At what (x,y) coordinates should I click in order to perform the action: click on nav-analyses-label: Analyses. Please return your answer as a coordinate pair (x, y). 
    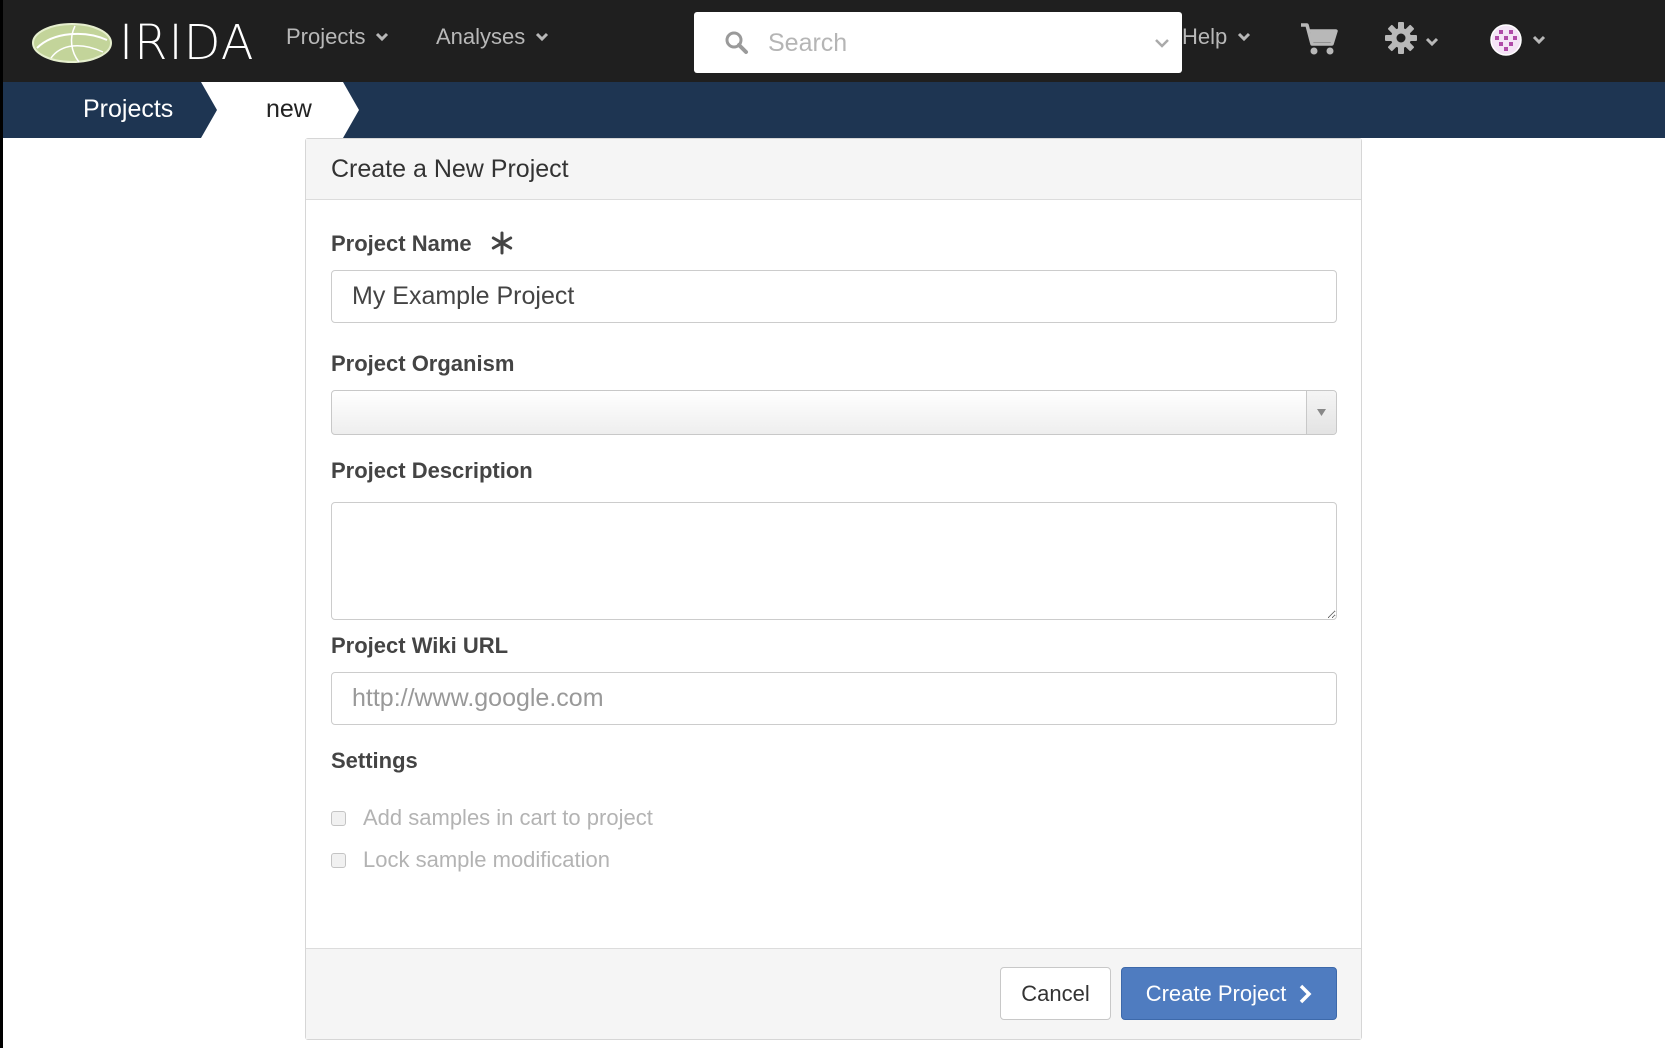
    Looking at the image, I should click on (481, 36).